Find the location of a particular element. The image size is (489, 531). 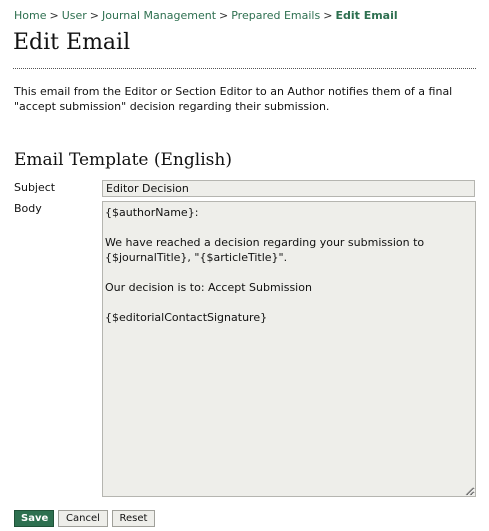

page-title: Edit Email is located at coordinates (72, 42).